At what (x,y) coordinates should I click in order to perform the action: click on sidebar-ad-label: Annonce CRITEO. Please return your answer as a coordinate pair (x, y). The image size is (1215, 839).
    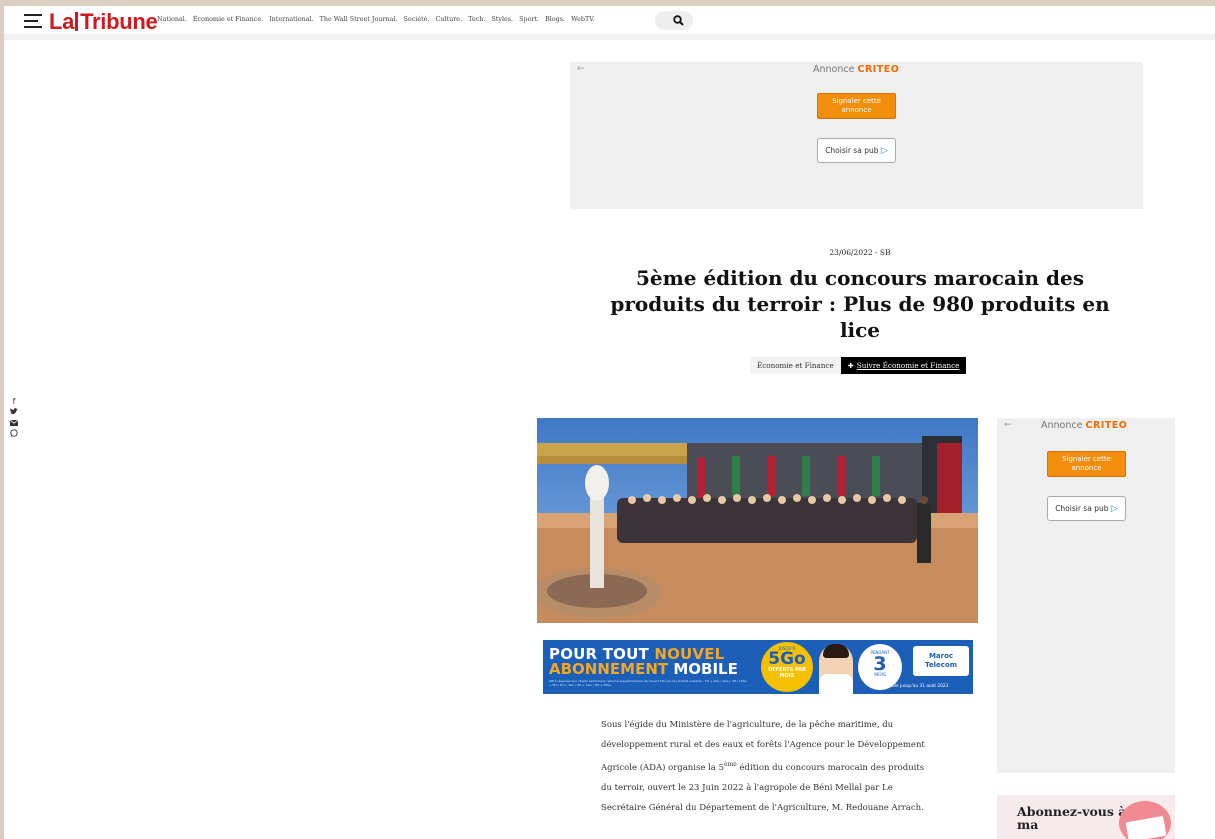
    Looking at the image, I should click on (1084, 425).